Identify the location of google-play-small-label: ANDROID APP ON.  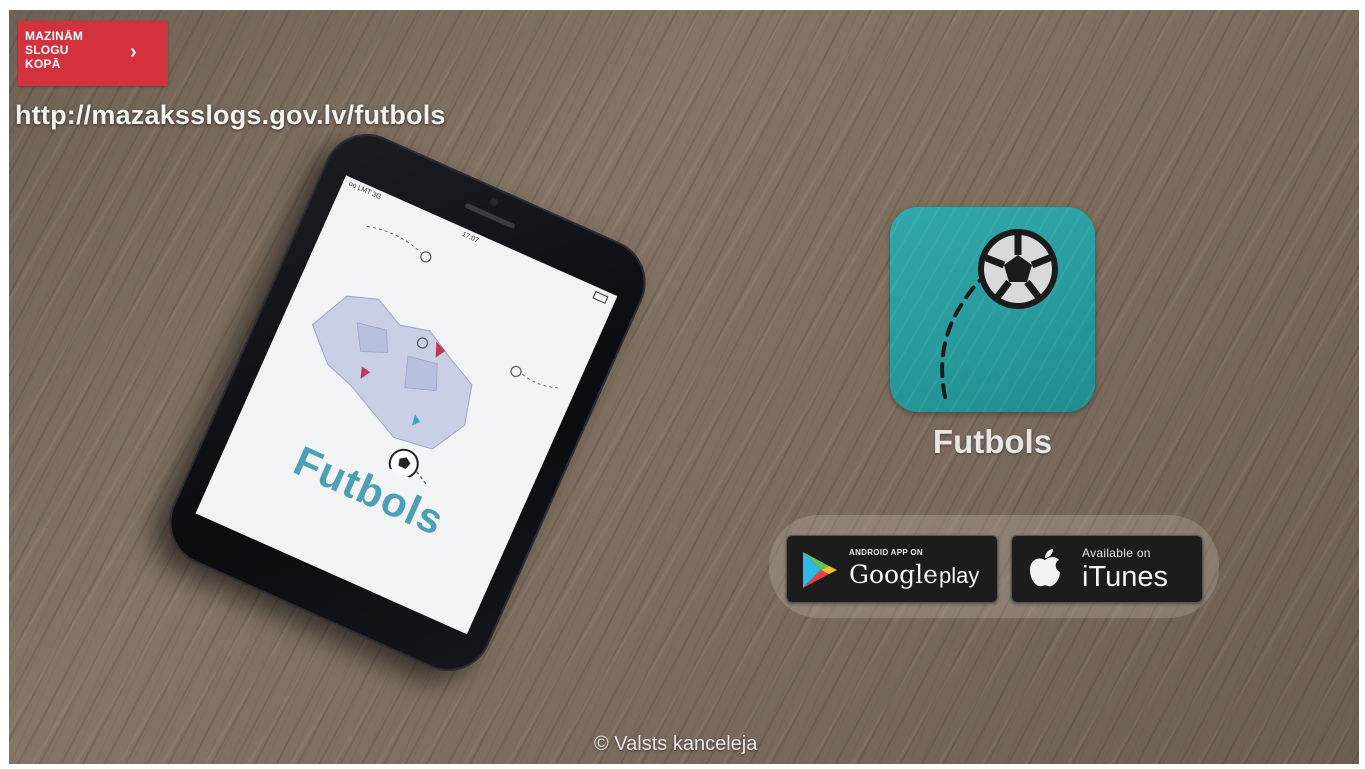
(886, 552).